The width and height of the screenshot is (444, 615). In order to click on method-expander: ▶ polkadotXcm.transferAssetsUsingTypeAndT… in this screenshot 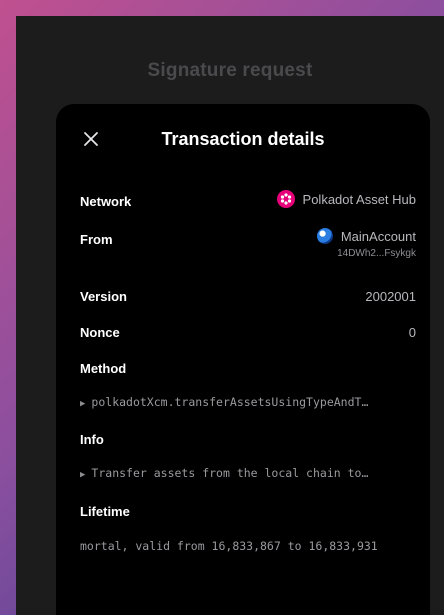, I will do `click(248, 402)`.